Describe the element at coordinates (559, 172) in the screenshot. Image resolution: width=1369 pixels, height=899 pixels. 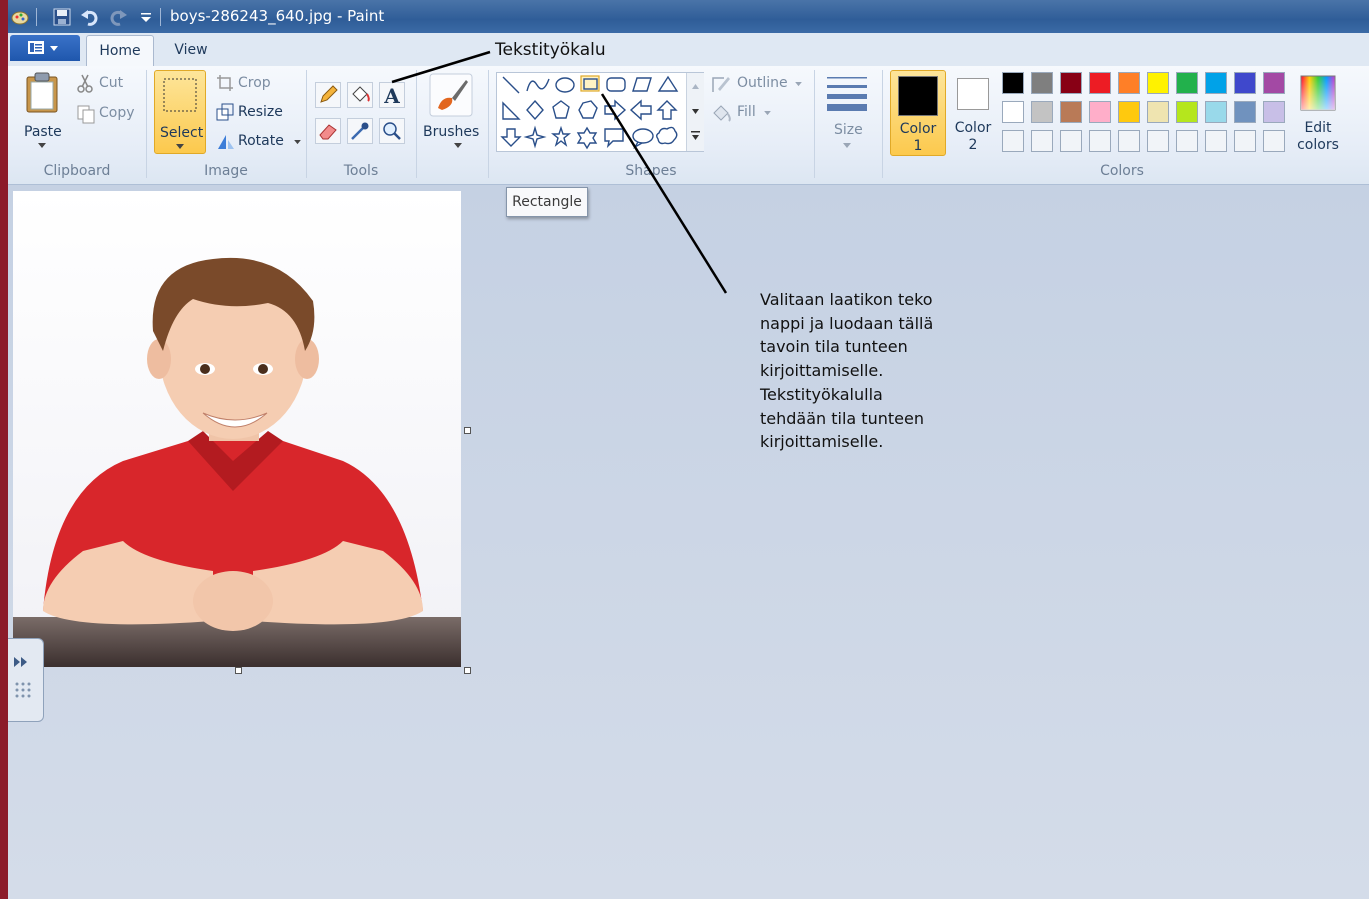
I see `annotation-lines` at that location.